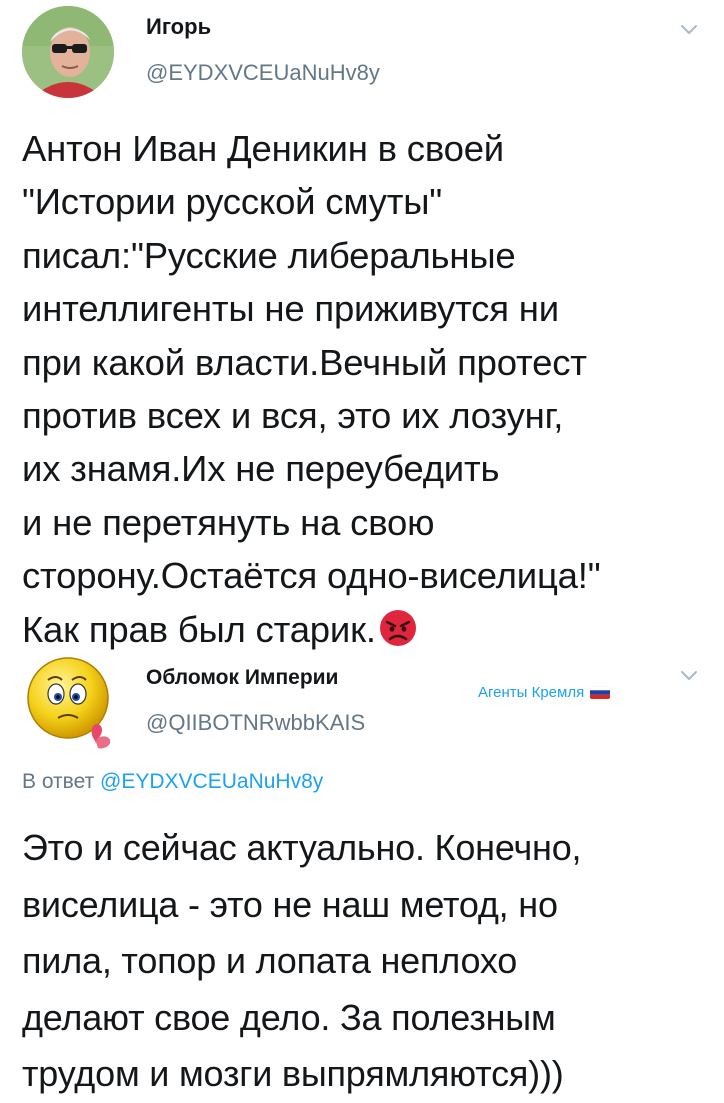 This screenshot has height=1103, width=724. I want to click on user-photo-icon, so click(68, 52).